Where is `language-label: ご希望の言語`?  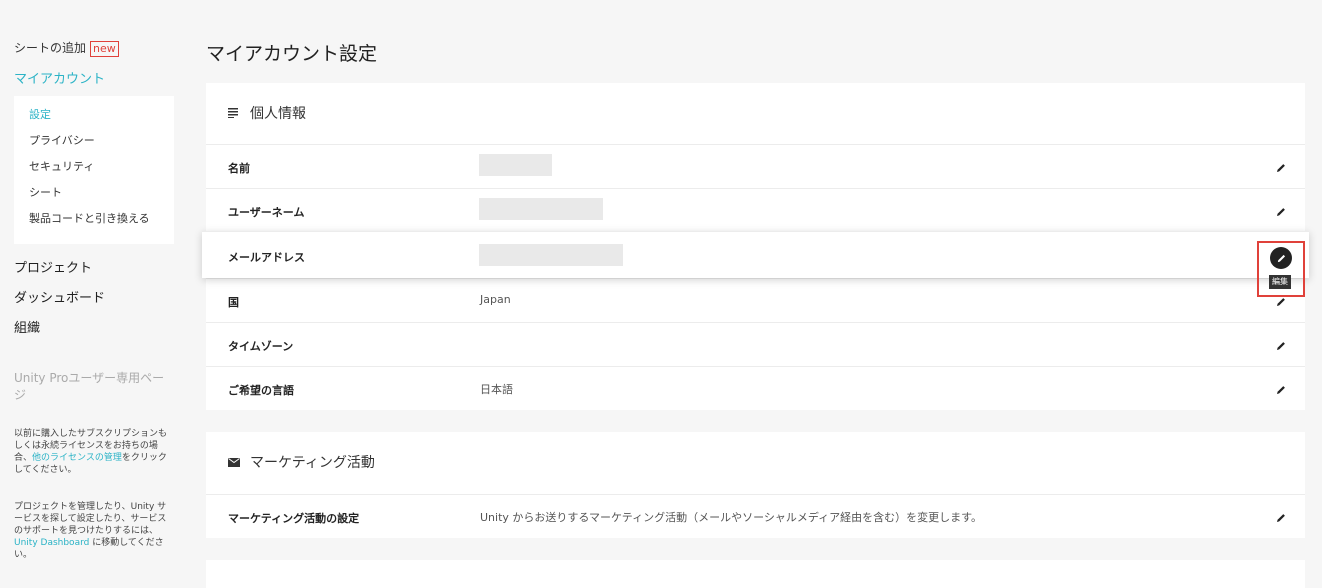
language-label: ご希望の言語 is located at coordinates (261, 390).